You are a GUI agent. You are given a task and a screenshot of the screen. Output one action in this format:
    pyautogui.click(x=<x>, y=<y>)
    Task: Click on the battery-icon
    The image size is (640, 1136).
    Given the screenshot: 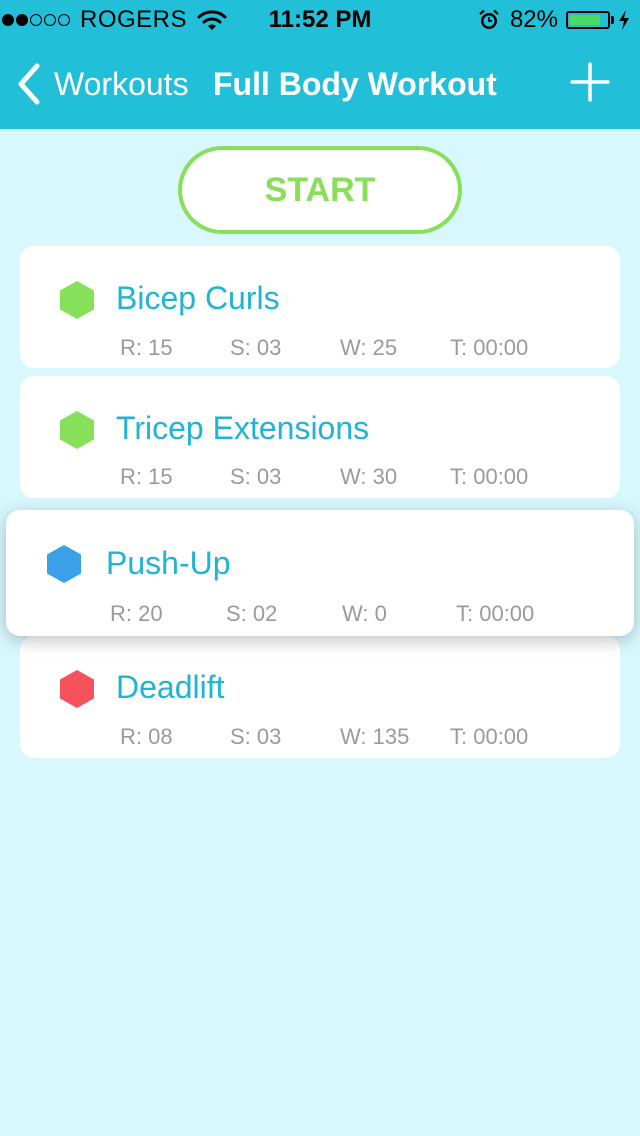 What is the action you would take?
    pyautogui.click(x=588, y=20)
    